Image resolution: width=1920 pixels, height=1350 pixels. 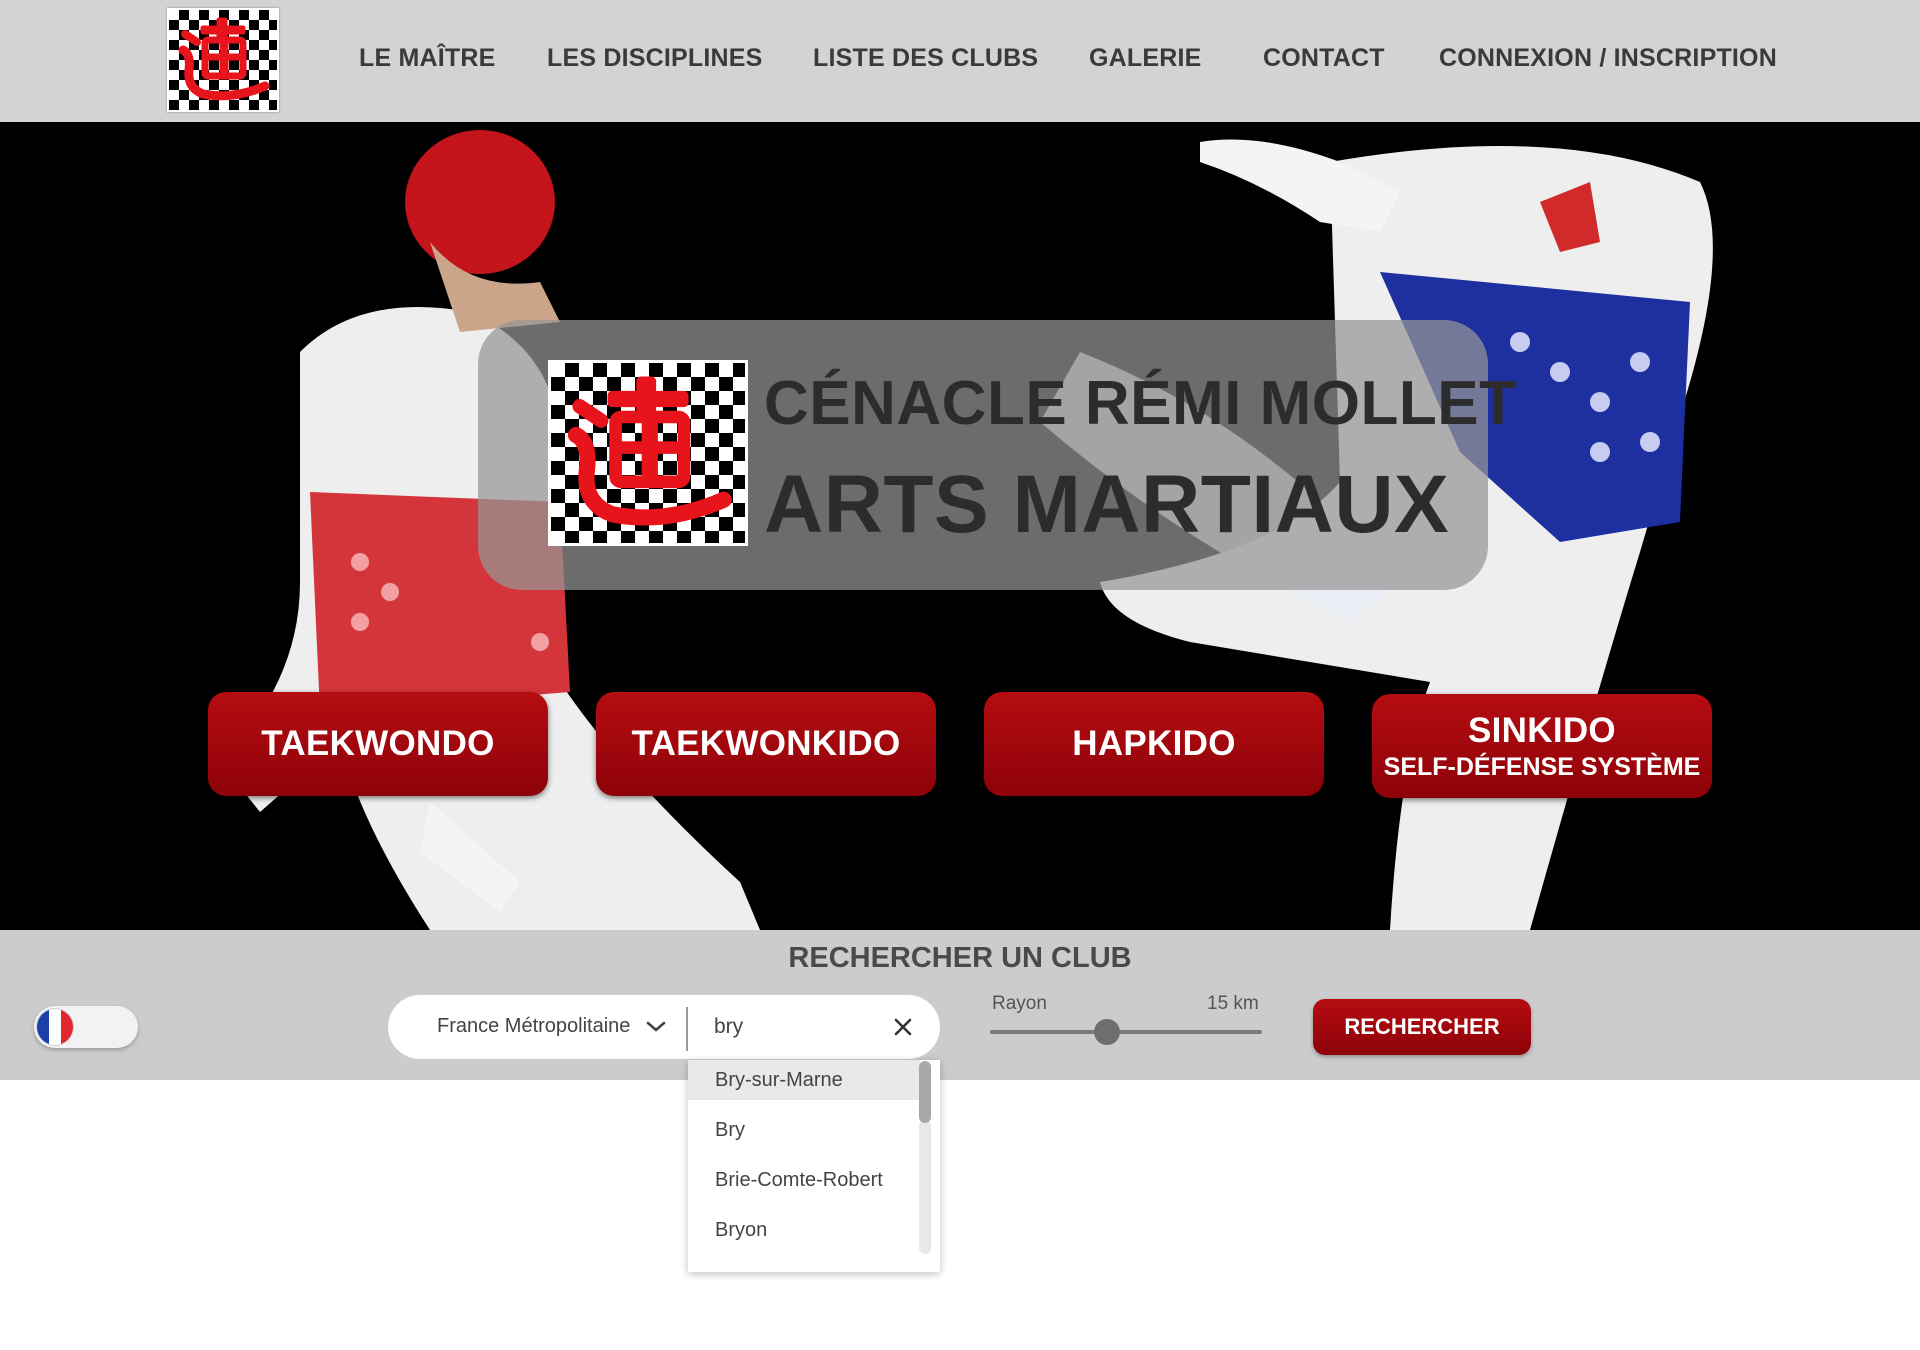 I want to click on nav-contact: CONTACT, so click(x=1324, y=58).